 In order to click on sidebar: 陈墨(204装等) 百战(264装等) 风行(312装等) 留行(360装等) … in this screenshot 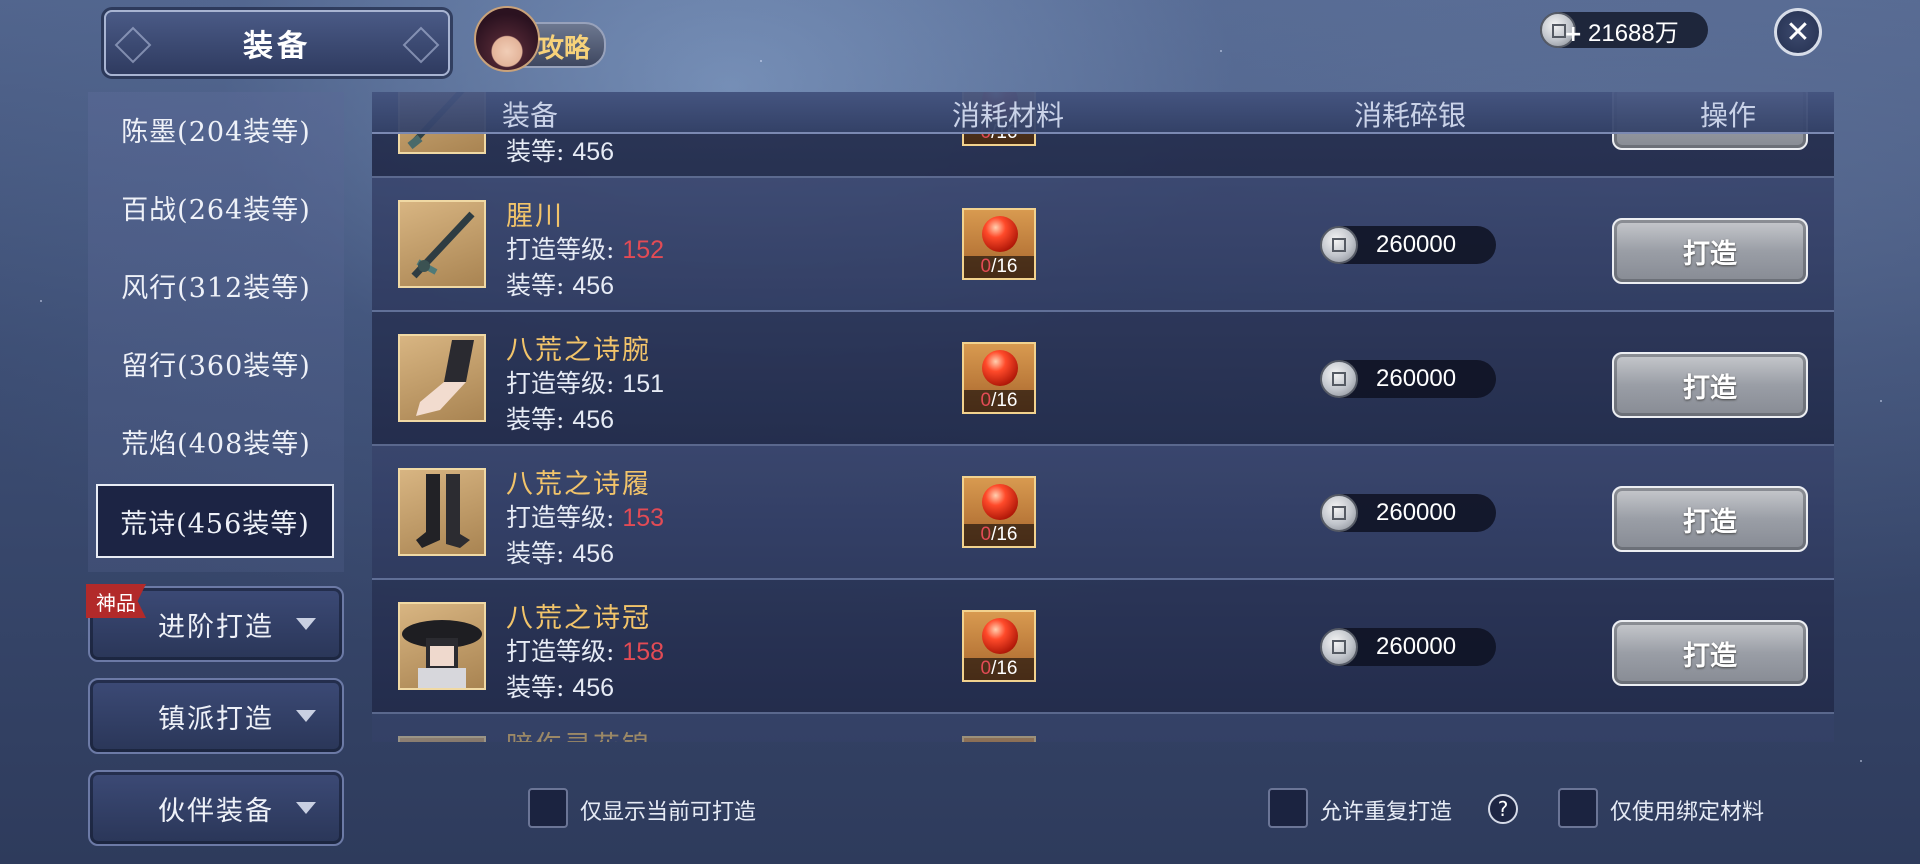, I will do `click(216, 332)`.